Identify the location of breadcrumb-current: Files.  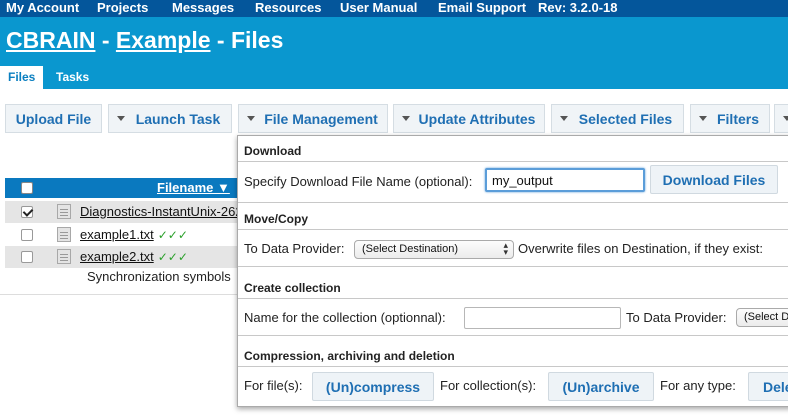
(257, 40).